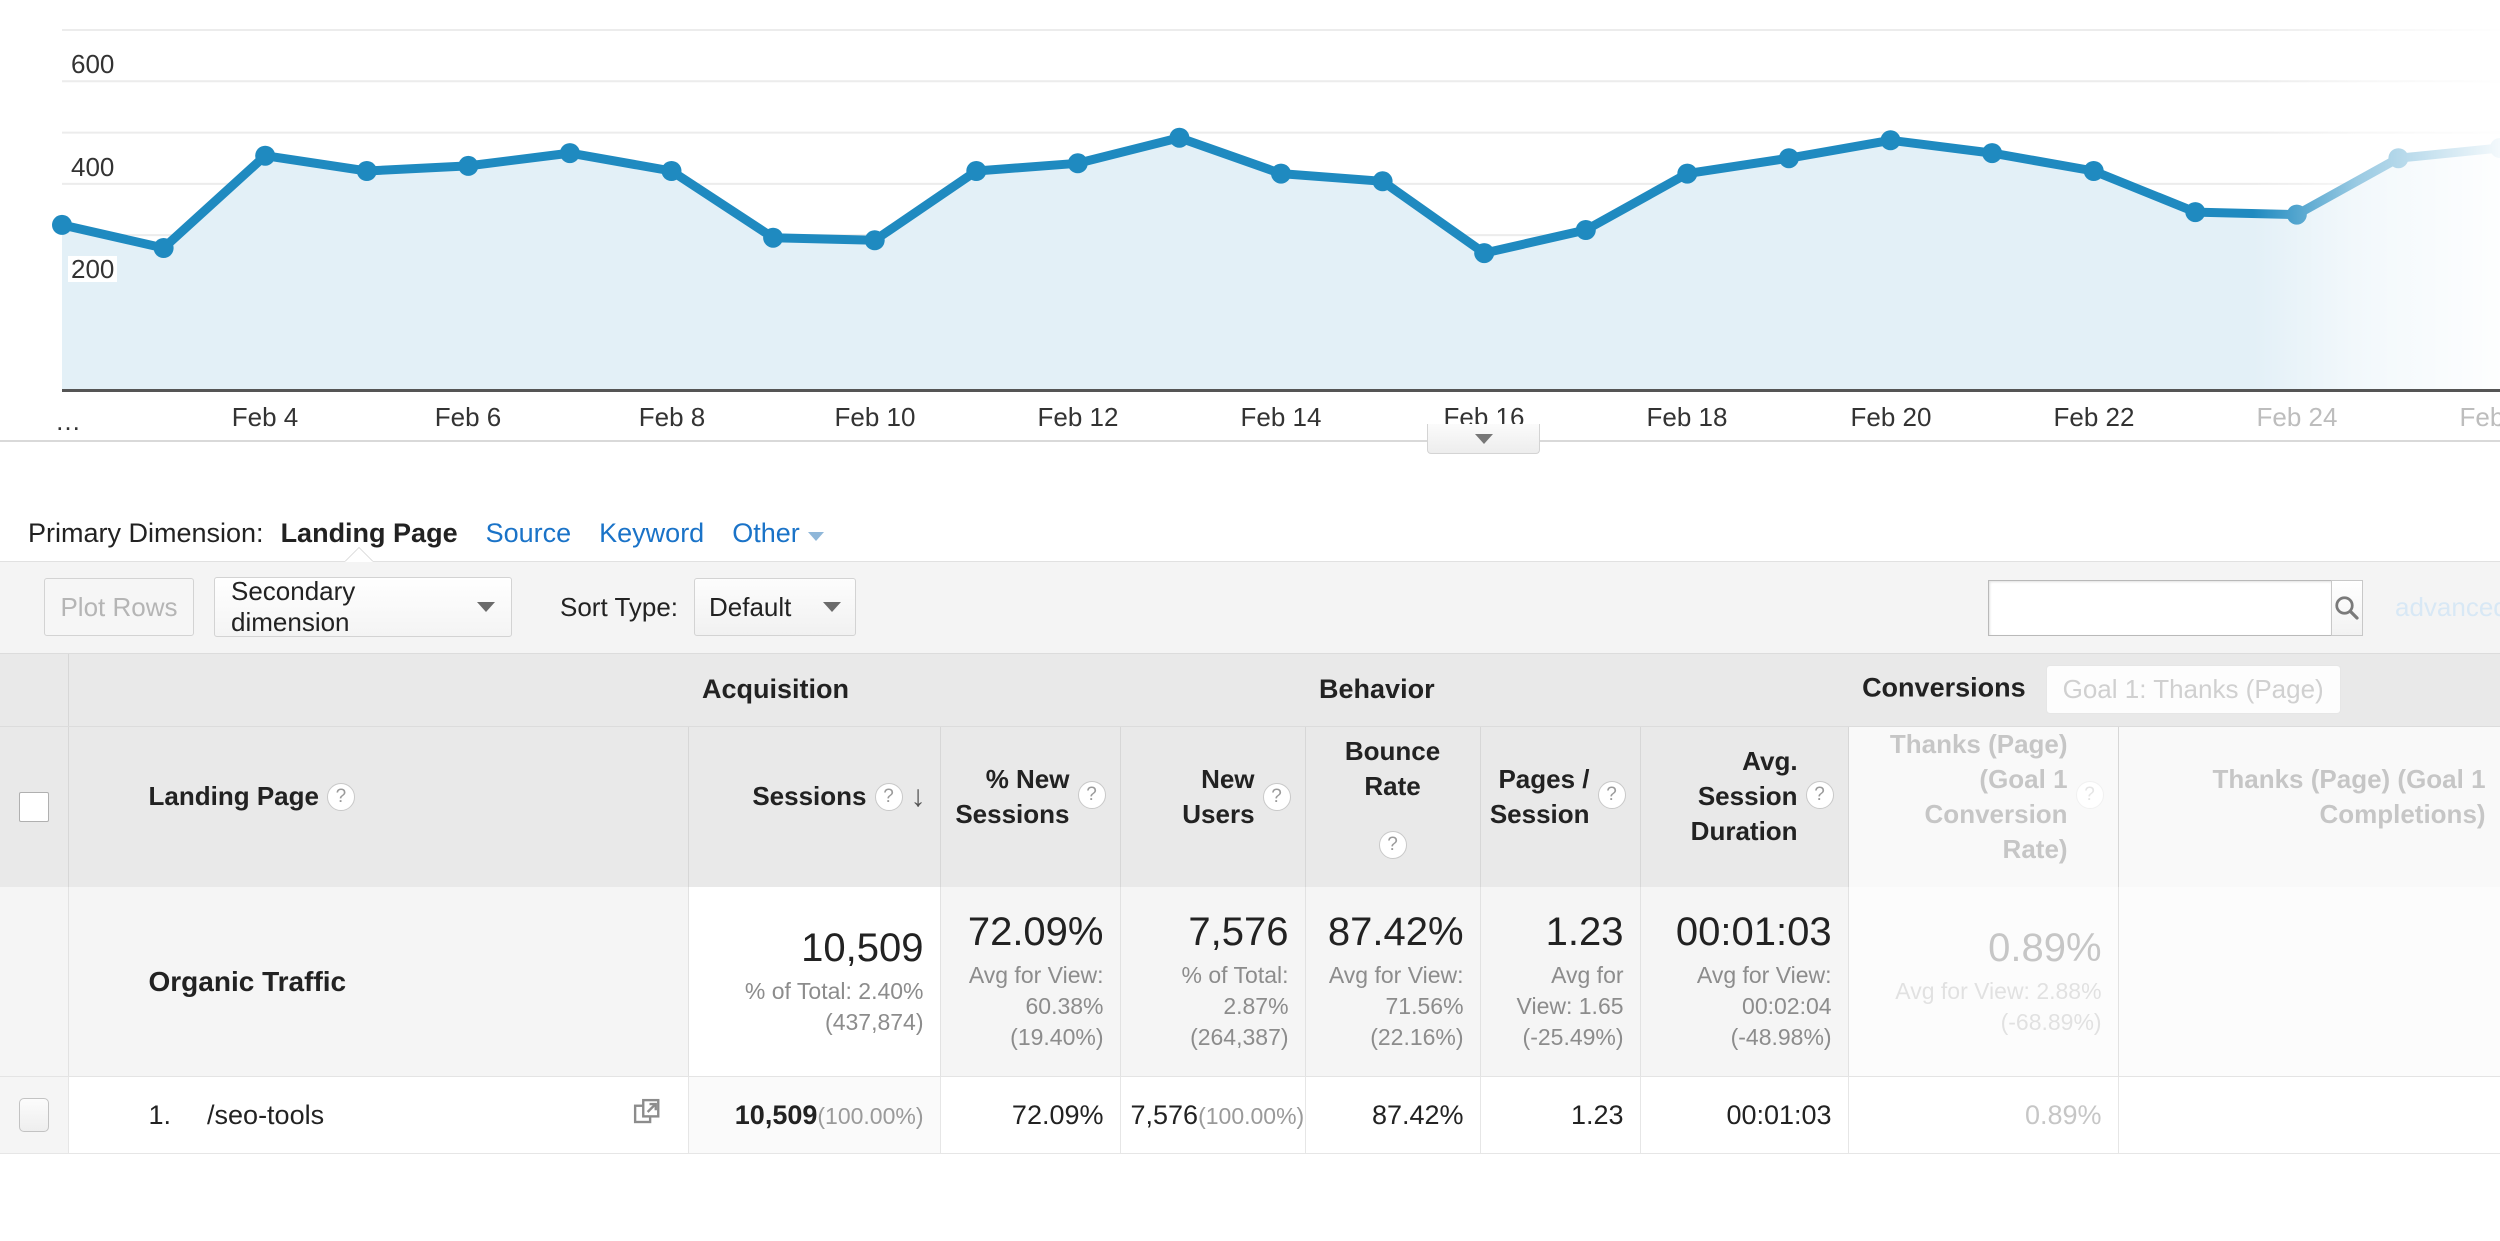 The height and width of the screenshot is (1241, 2500). I want to click on summary-pages-session: 1.23 Avg for View: 1.65 (-25.49%), so click(1560, 982).